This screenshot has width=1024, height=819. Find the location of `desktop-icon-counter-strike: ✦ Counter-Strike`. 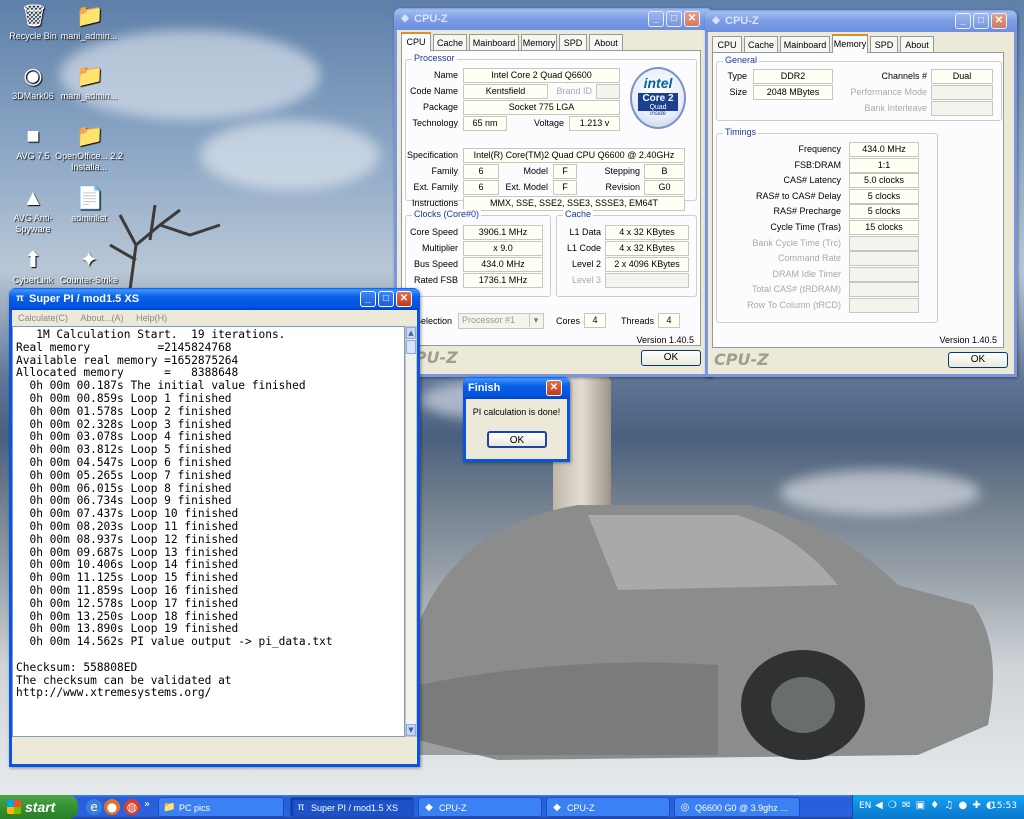

desktop-icon-counter-strike: ✦ Counter-Strike is located at coordinates (89, 266).